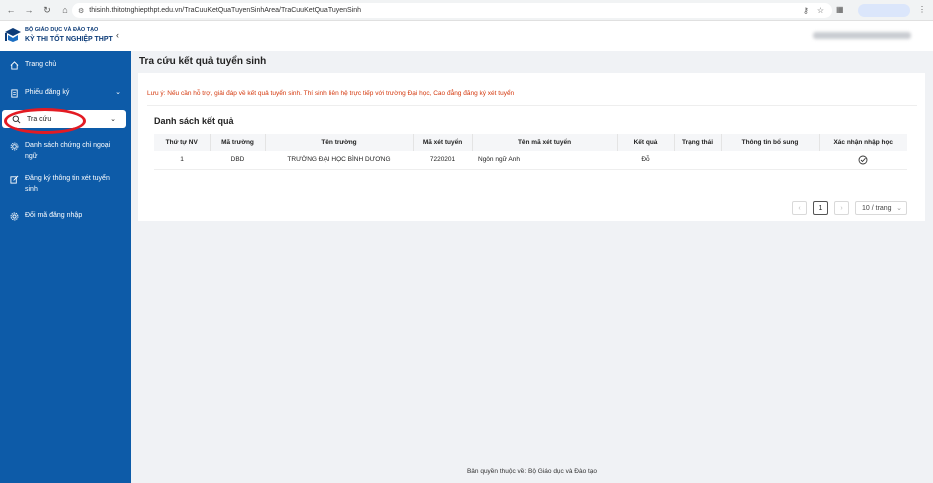 The width and height of the screenshot is (933, 483). What do you see at coordinates (47, 10) in the screenshot?
I see `reload-icon: ↻` at bounding box center [47, 10].